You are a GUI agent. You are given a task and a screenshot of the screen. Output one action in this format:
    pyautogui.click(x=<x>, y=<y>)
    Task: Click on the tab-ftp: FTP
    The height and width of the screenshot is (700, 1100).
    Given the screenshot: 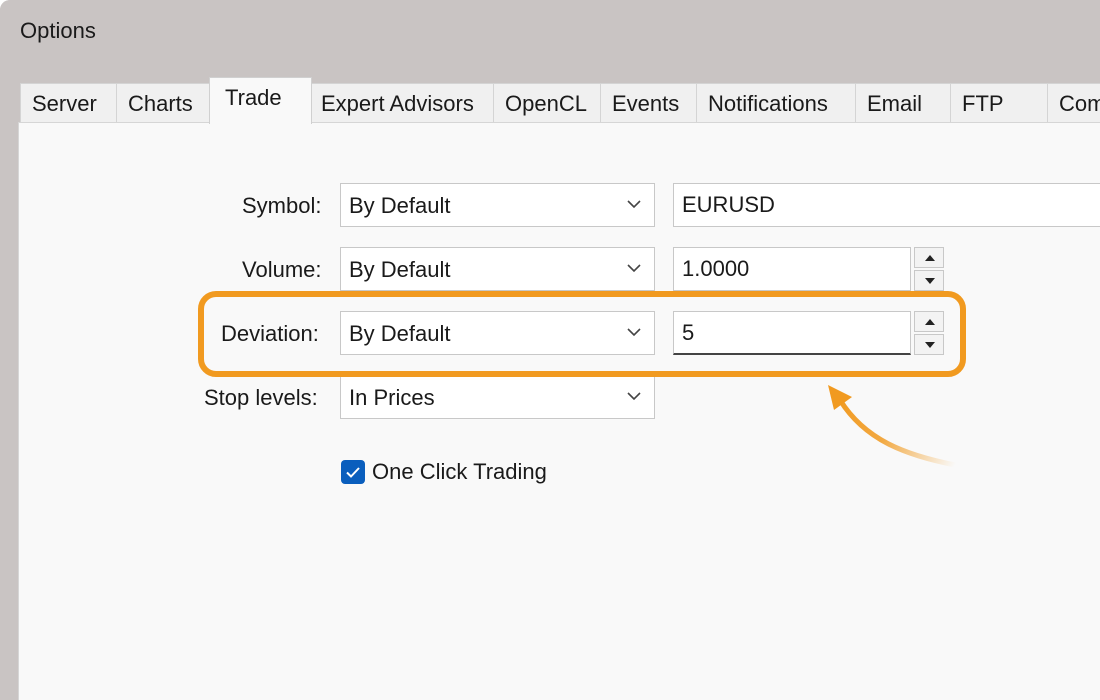 What is the action you would take?
    pyautogui.click(x=999, y=103)
    